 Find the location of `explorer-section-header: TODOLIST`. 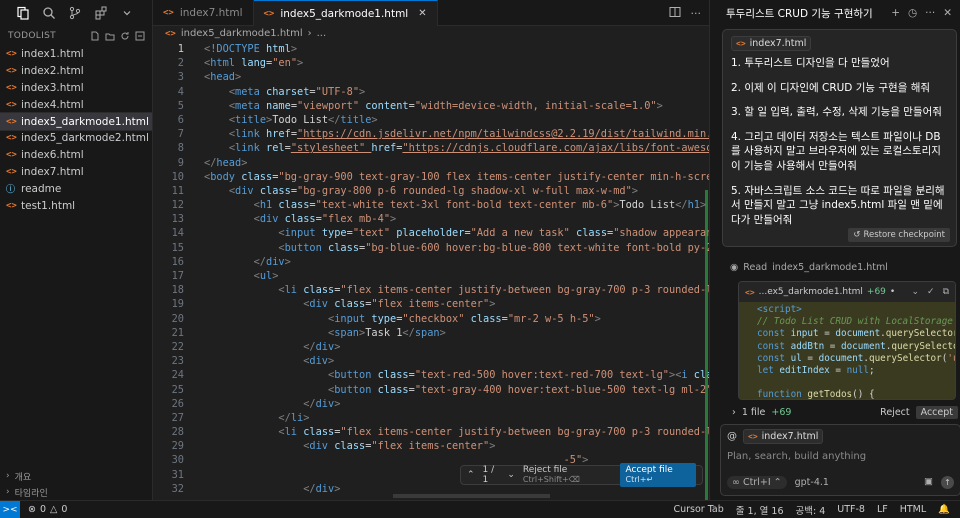

explorer-section-header: TODOLIST is located at coordinates (76, 36).